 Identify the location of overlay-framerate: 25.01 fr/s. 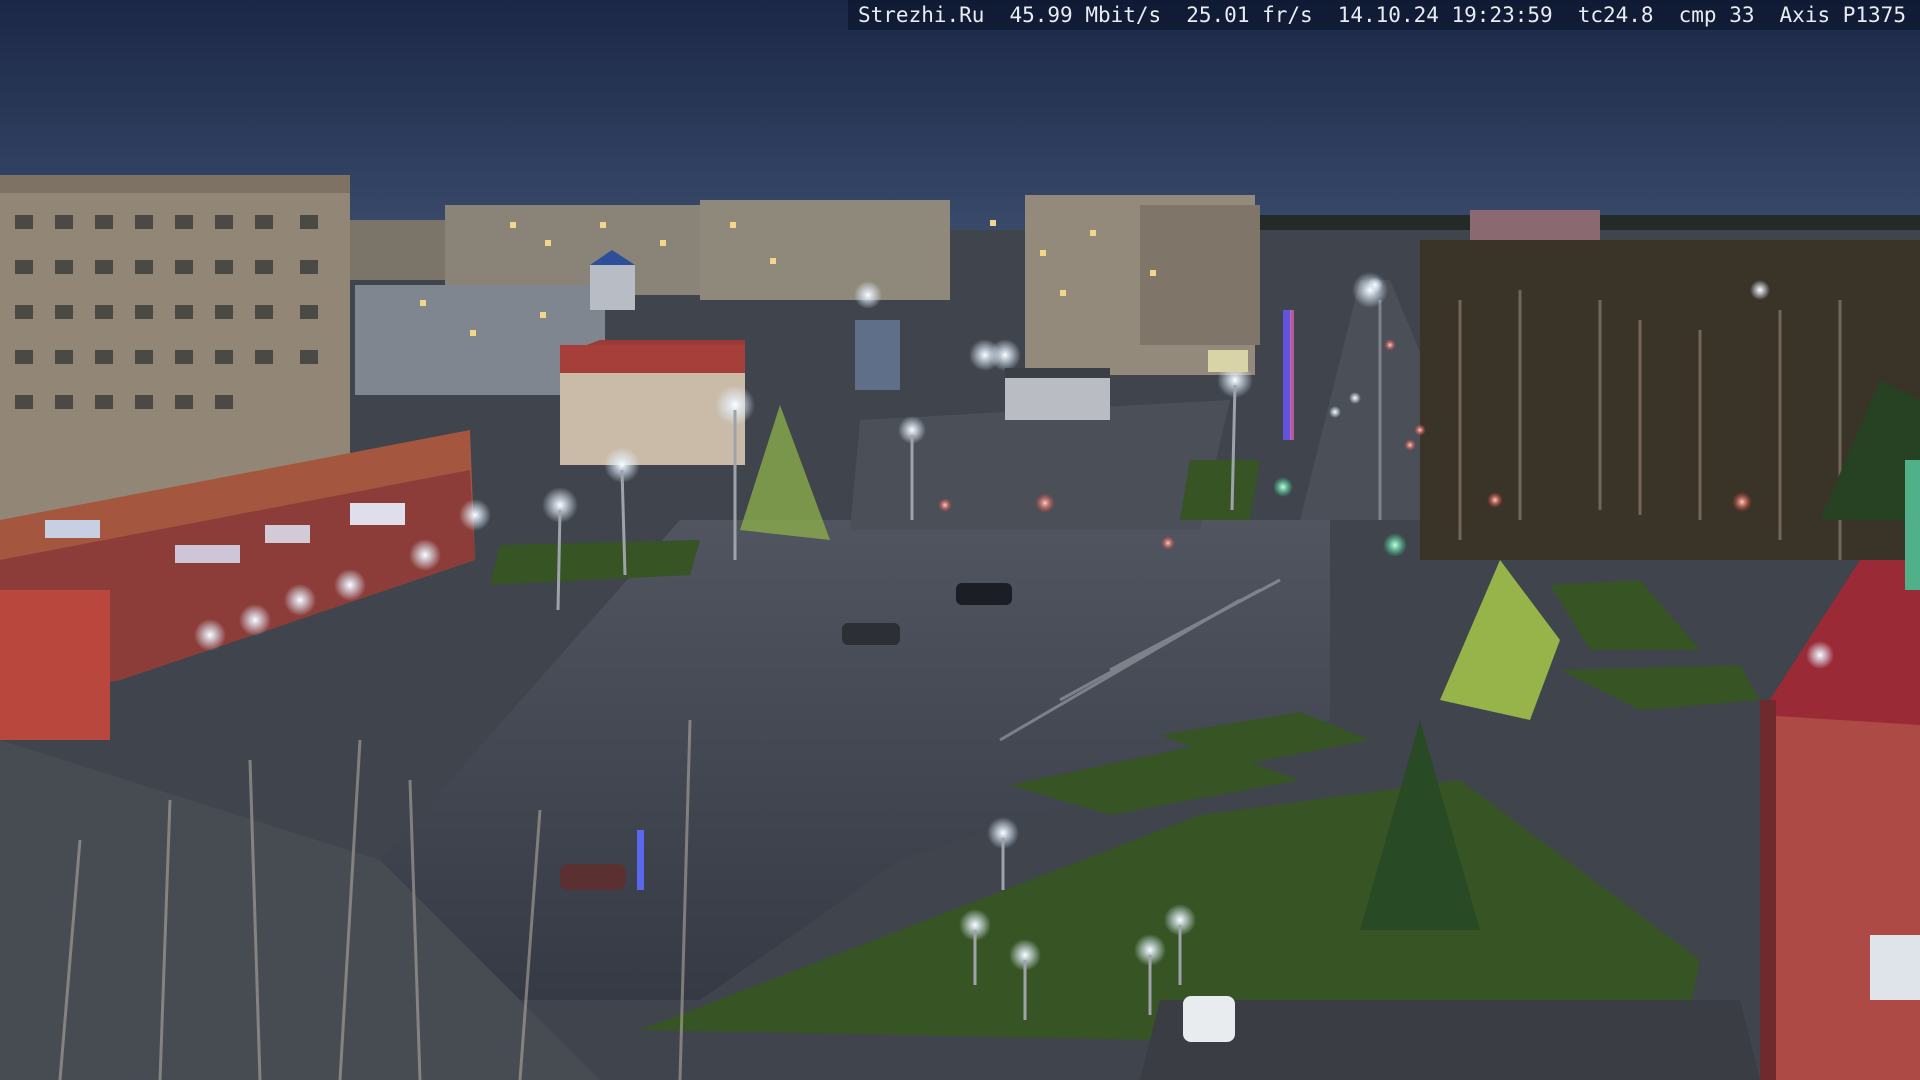
(1249, 15).